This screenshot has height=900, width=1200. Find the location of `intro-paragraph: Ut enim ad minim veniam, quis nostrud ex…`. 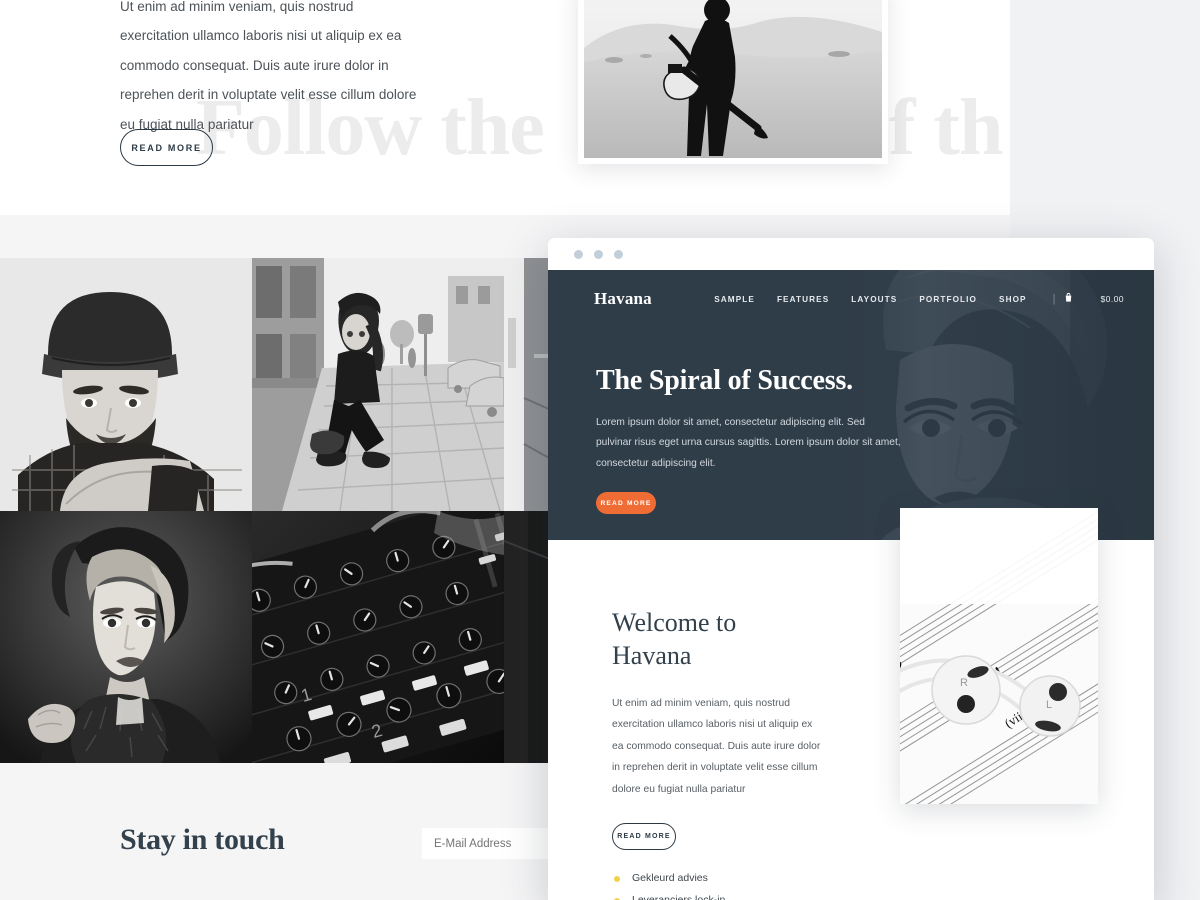

intro-paragraph: Ut enim ad minim veniam, quis nostrud ex… is located at coordinates (268, 66).